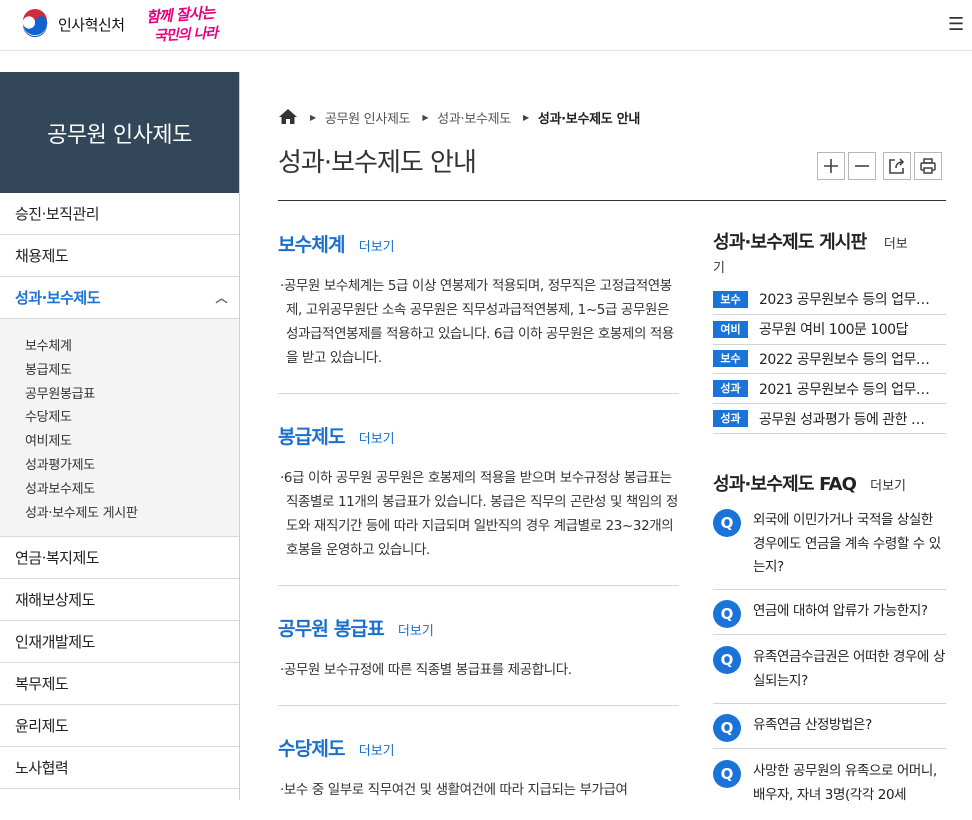  What do you see at coordinates (331, 629) in the screenshot?
I see `section-title: 공무원 봉급표` at bounding box center [331, 629].